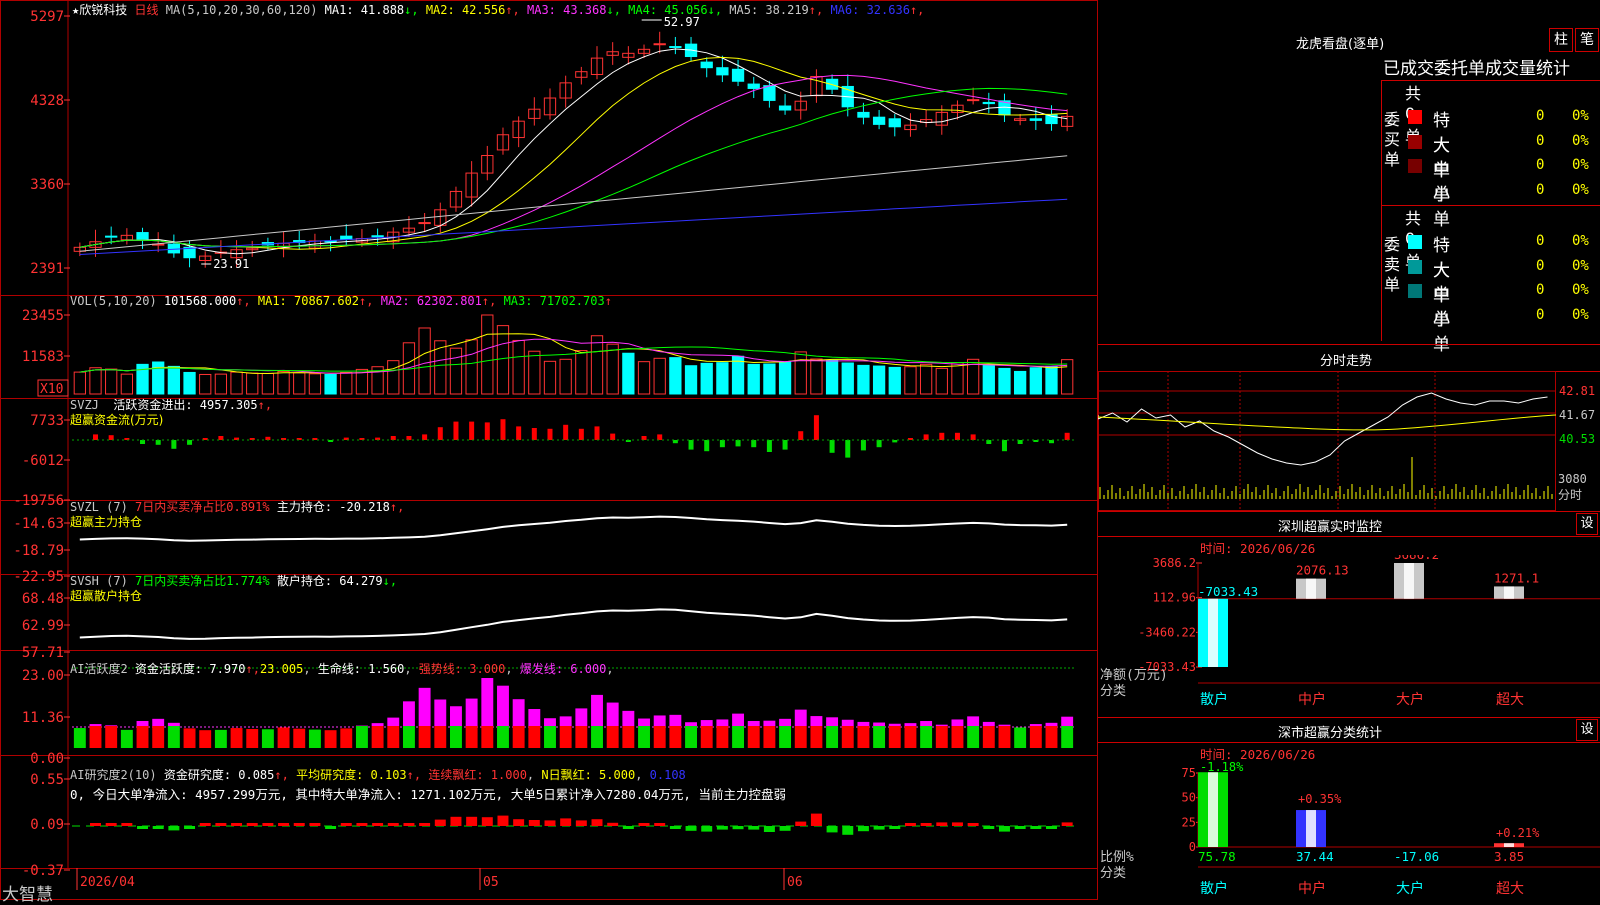 The image size is (1600, 905). Describe the element at coordinates (43, 599) in the screenshot. I see `svsh-tick: 68.48` at that location.